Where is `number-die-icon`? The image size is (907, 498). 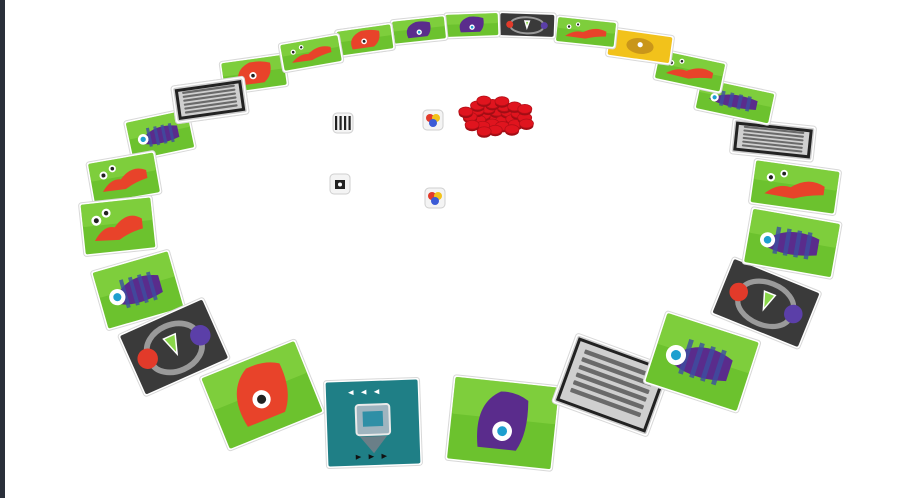 number-die-icon is located at coordinates (340, 184).